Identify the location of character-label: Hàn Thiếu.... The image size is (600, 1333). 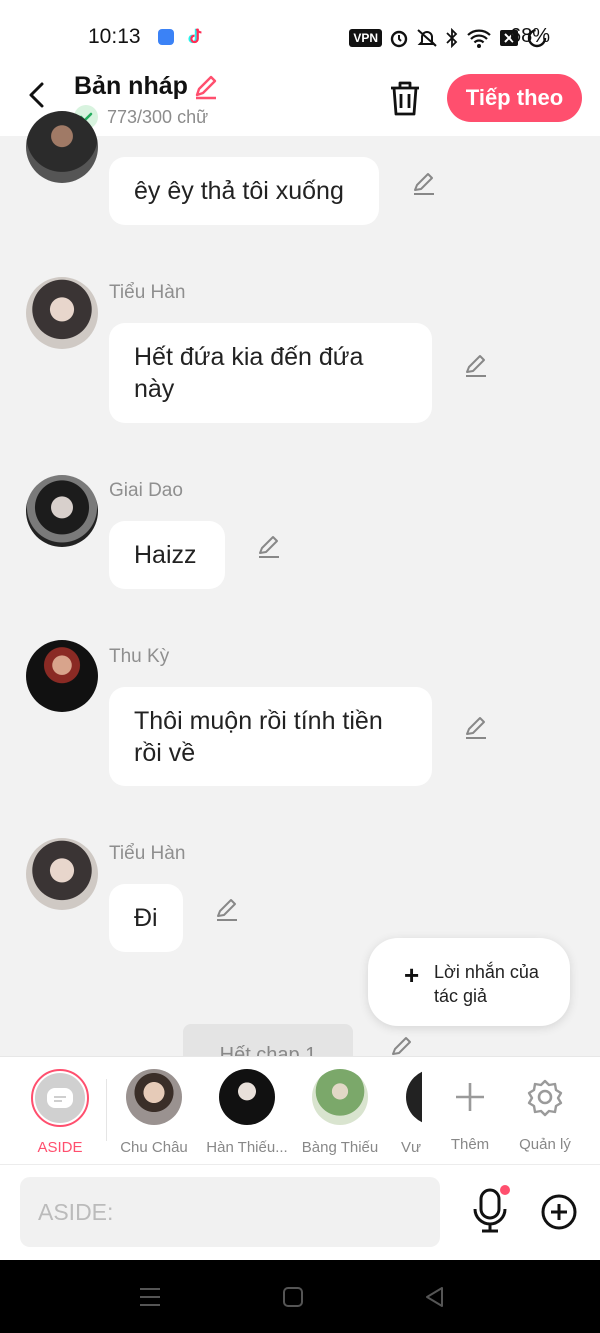
(247, 1147).